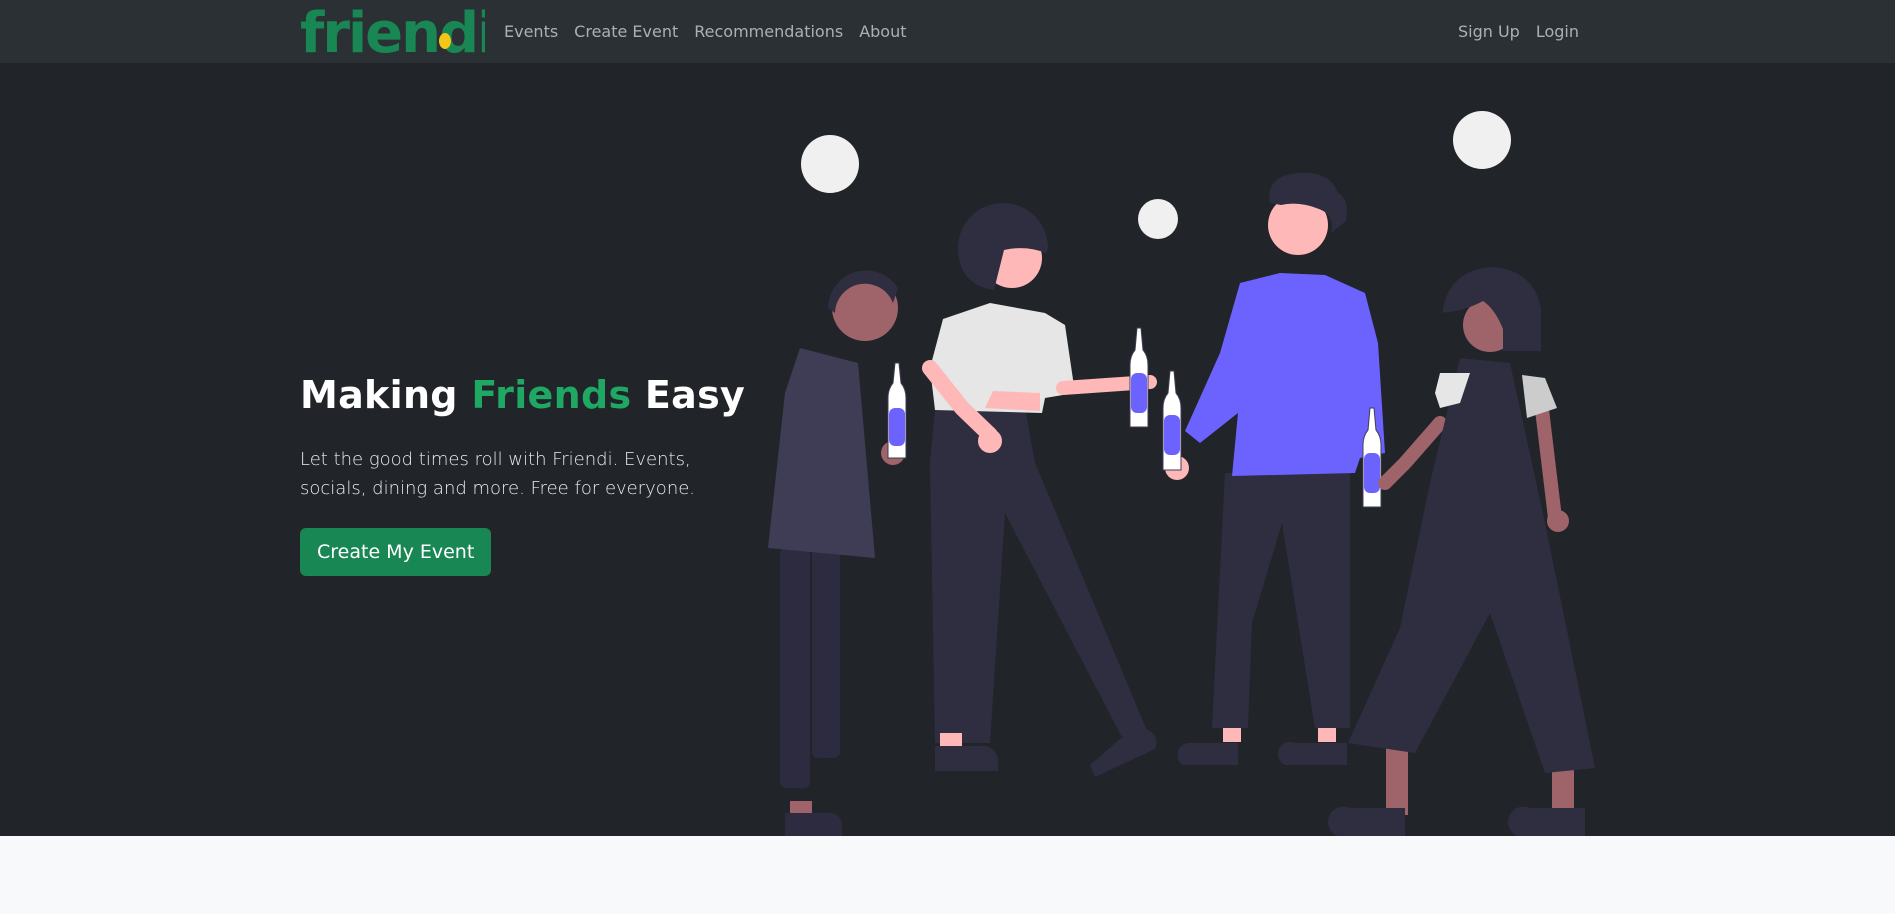  I want to click on create-my-event-button: Create My Event, so click(396, 552).